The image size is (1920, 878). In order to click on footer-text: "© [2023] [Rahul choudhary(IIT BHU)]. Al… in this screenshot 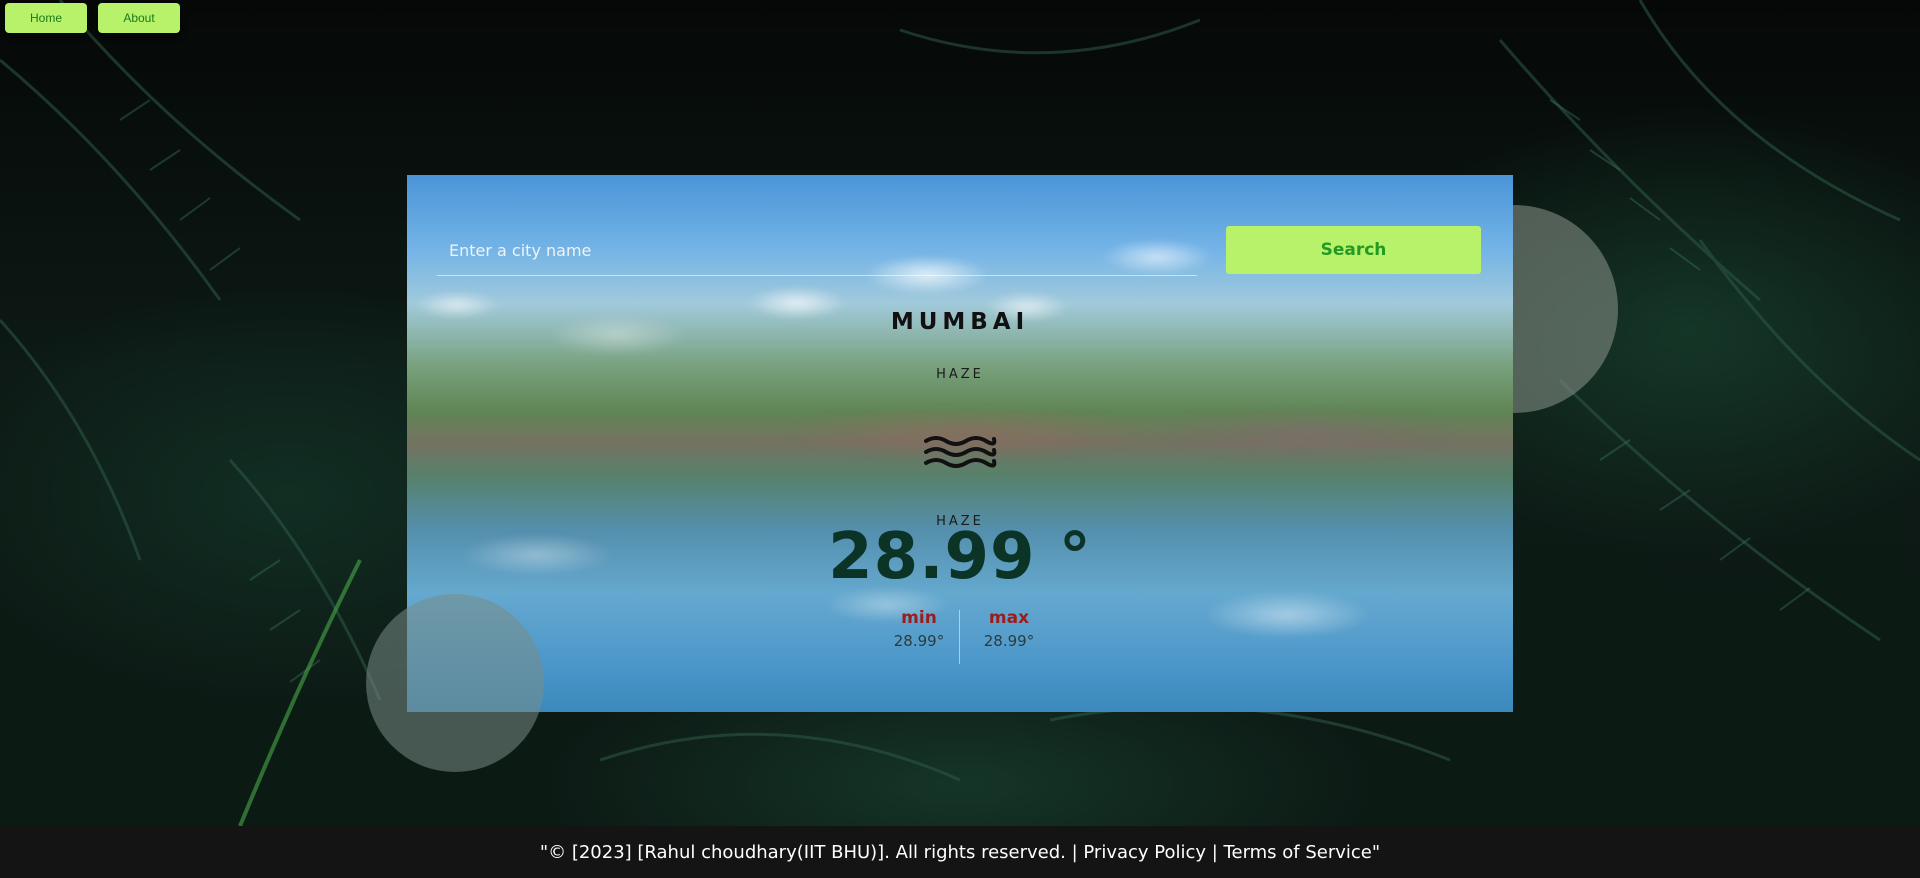, I will do `click(960, 852)`.